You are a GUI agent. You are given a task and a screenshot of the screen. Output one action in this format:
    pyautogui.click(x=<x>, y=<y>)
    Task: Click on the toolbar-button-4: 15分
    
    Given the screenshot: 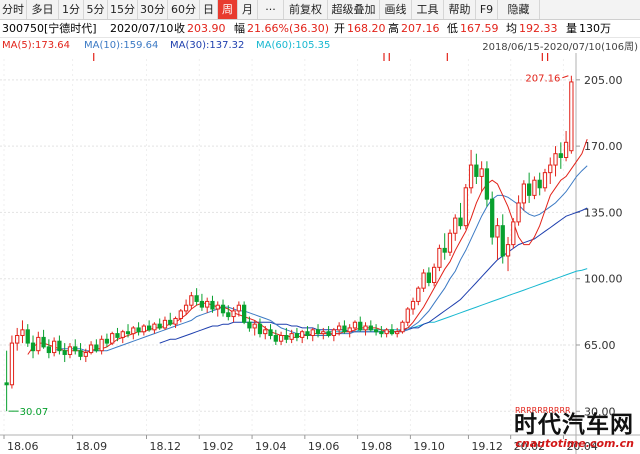 What is the action you would take?
    pyautogui.click(x=123, y=9)
    